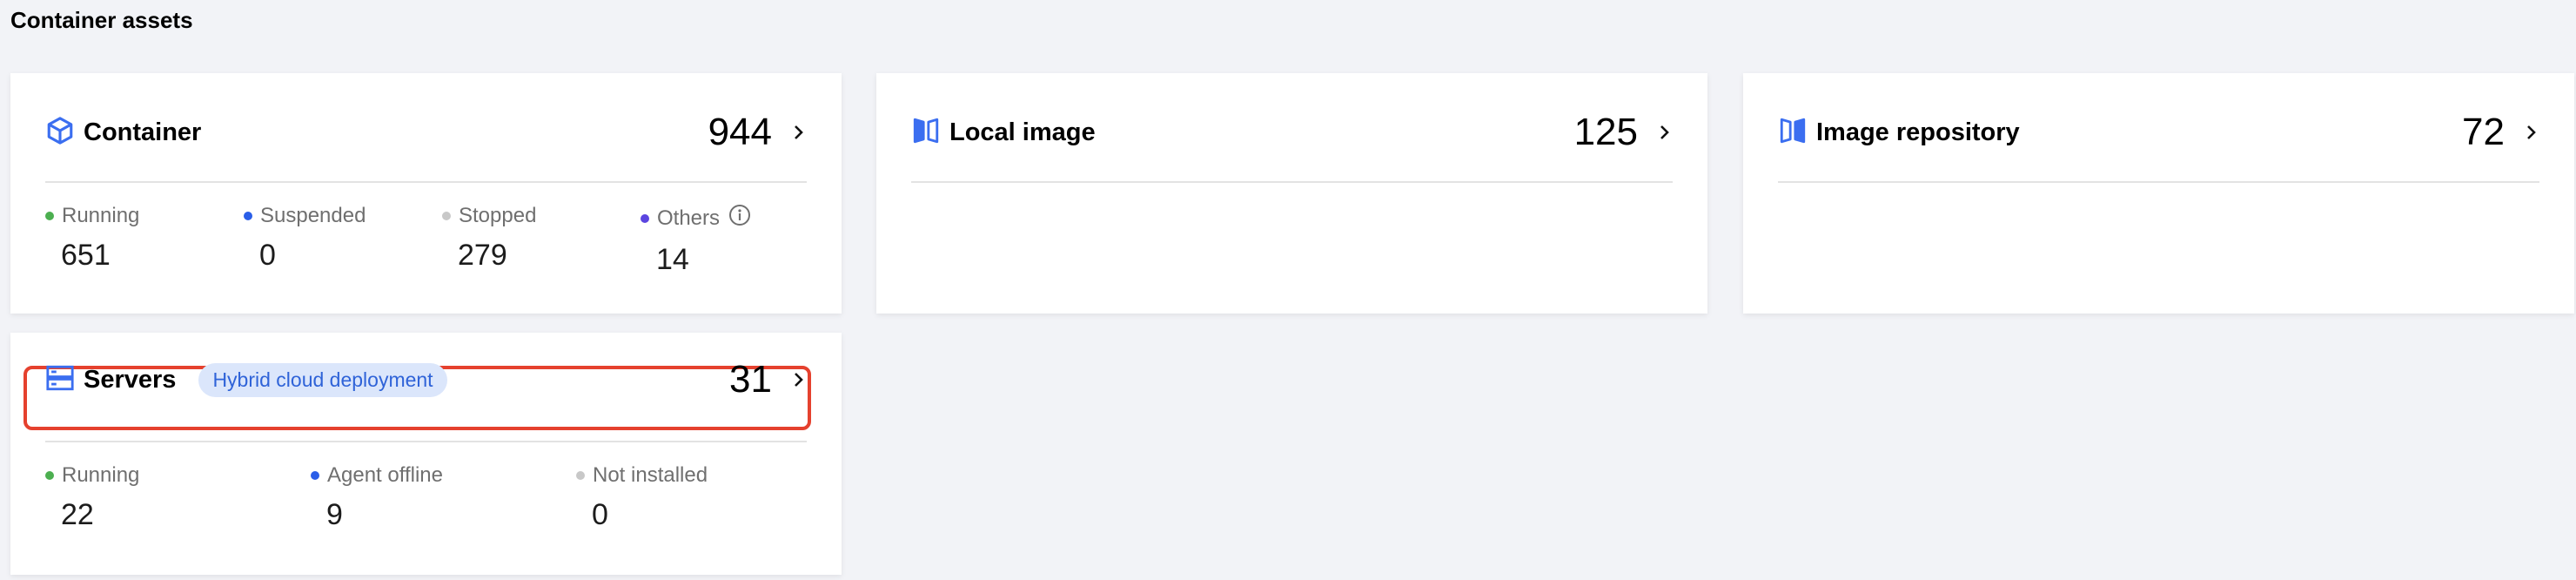 The image size is (2576, 580). Describe the element at coordinates (696, 240) in the screenshot. I see `stat-others: Others 14` at that location.